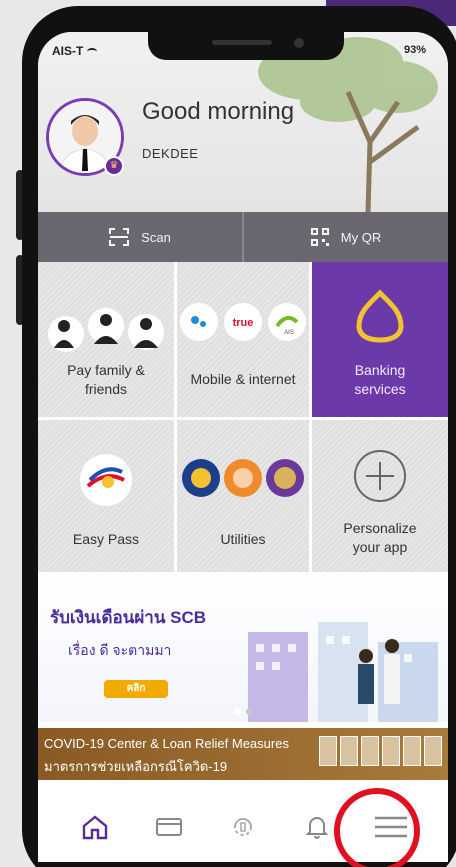 The image size is (456, 867). I want to click on covid-banner-title: COVID-19 Center & Loan Relief Measures, so click(166, 743).